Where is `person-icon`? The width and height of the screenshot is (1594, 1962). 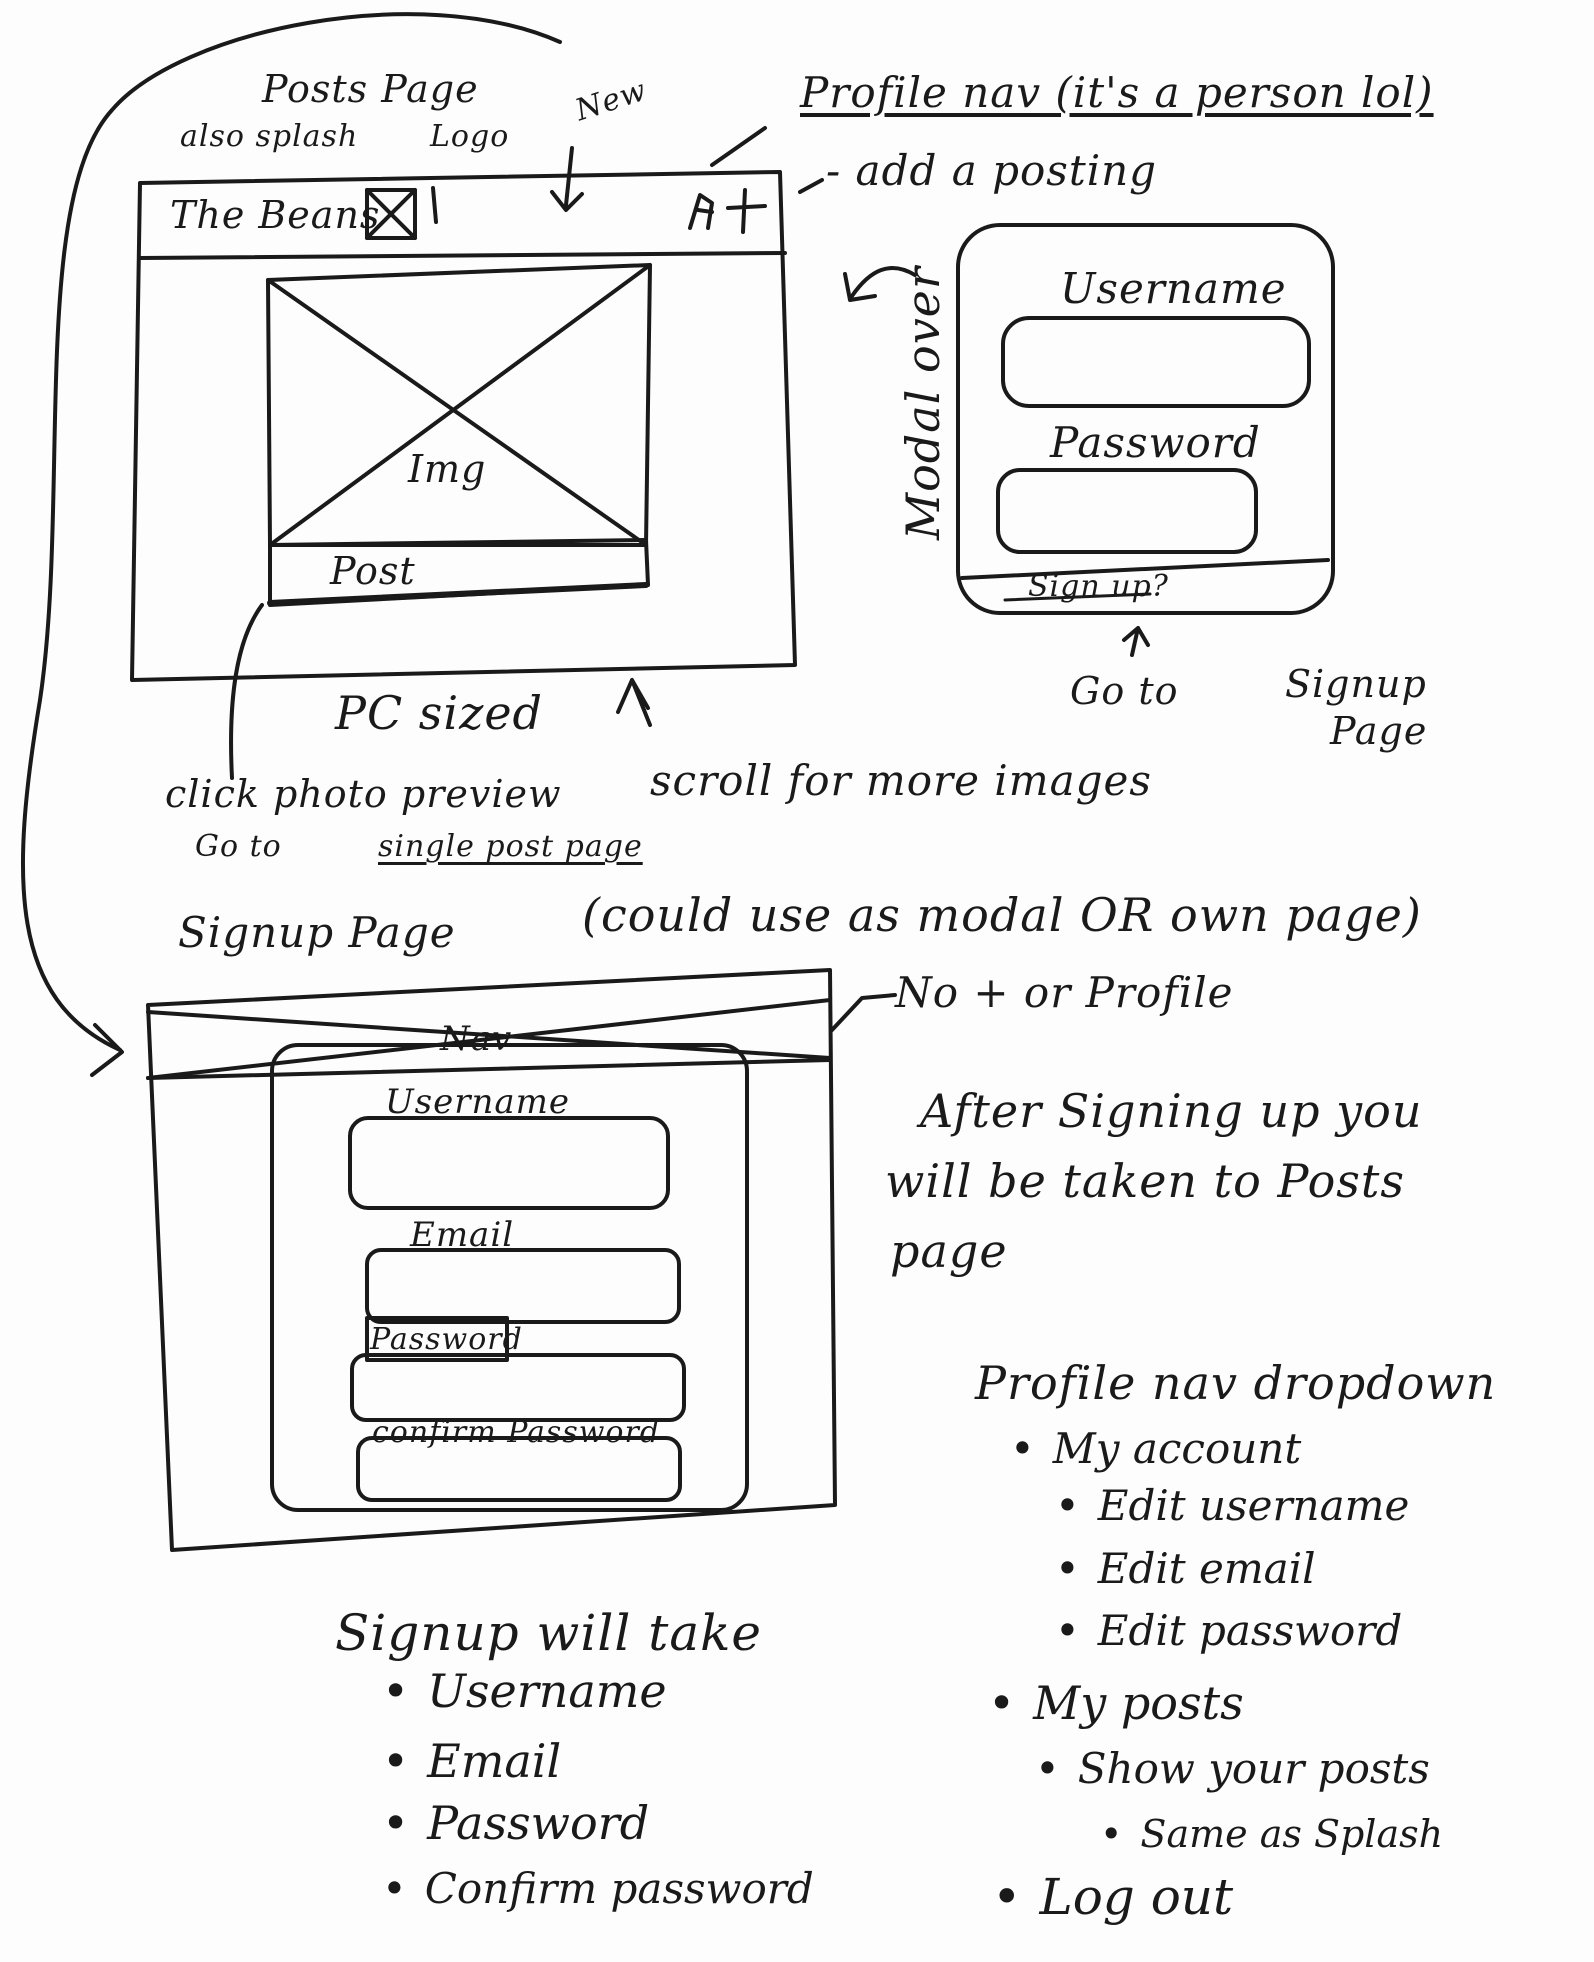
person-icon is located at coordinates (701, 211).